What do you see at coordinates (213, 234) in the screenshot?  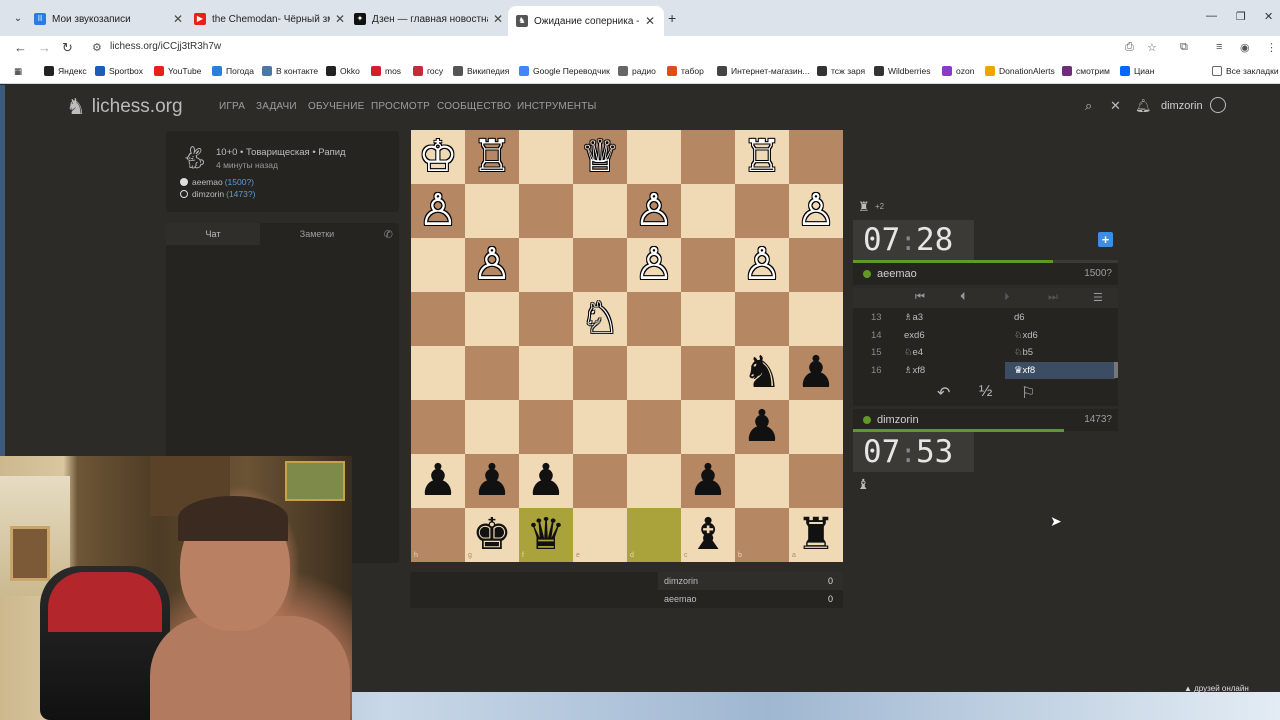 I see `tab-chat: Чат` at bounding box center [213, 234].